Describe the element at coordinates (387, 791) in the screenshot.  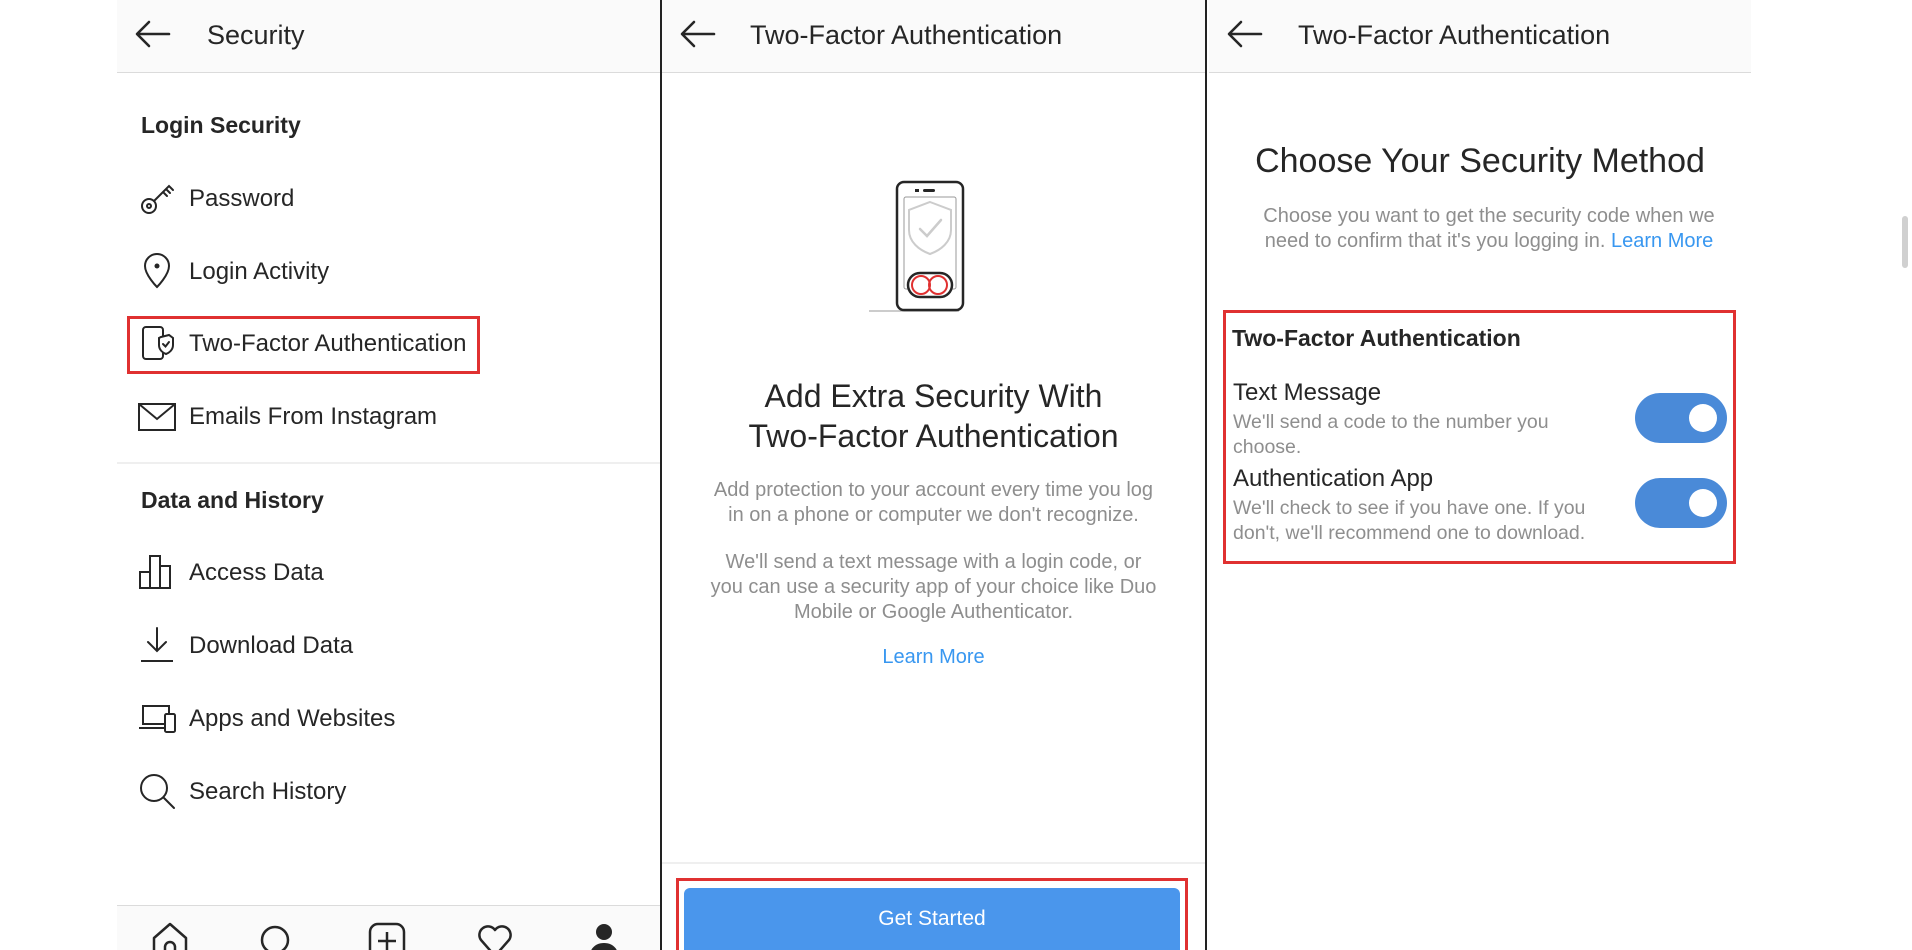
I see `menu-item-search-history: Search History` at that location.